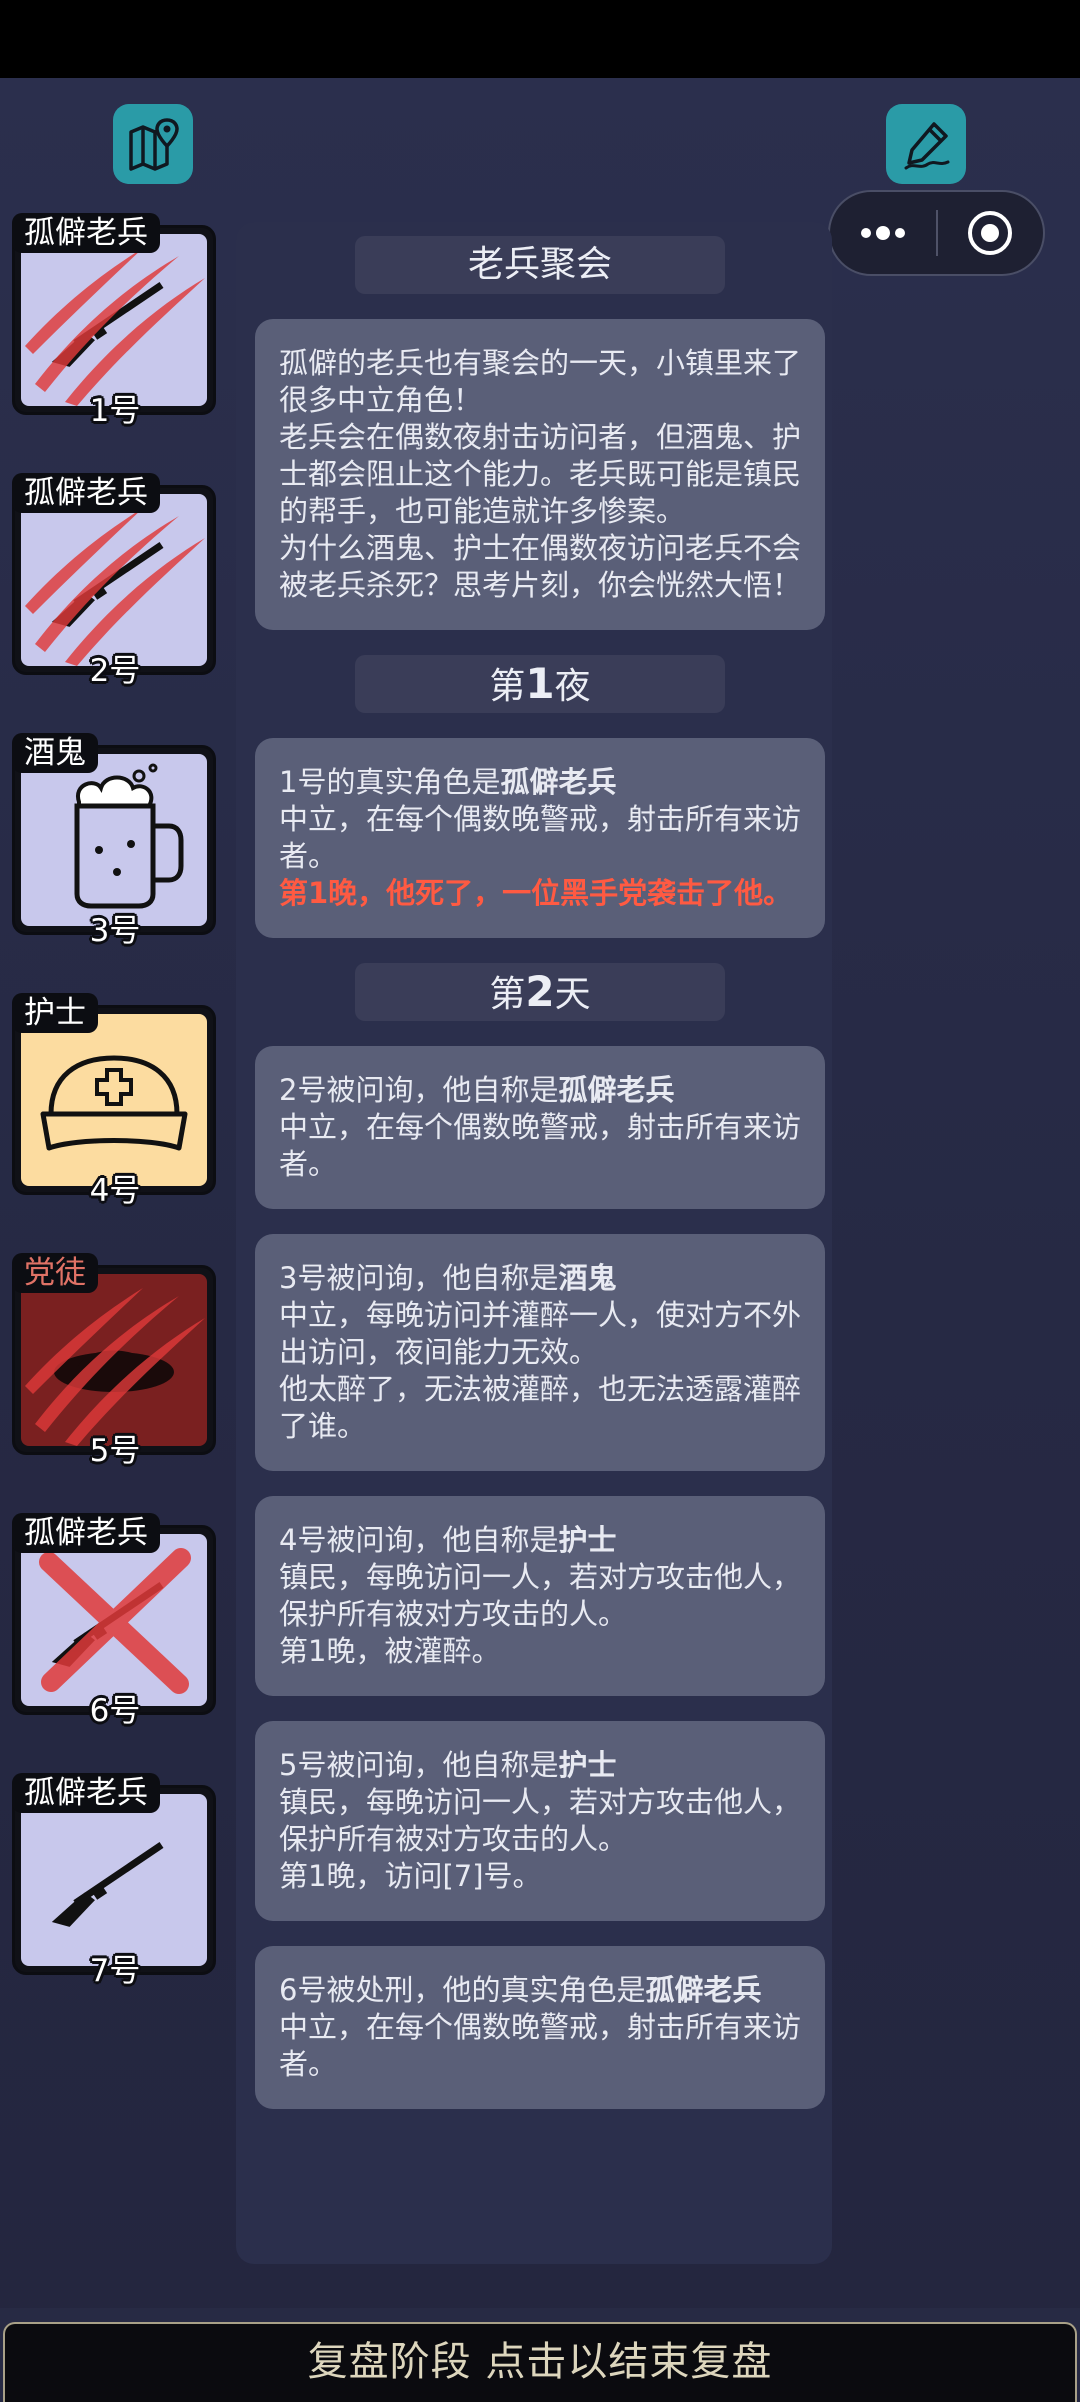 This screenshot has width=1080, height=2402. I want to click on hat-icon, so click(114, 1360).